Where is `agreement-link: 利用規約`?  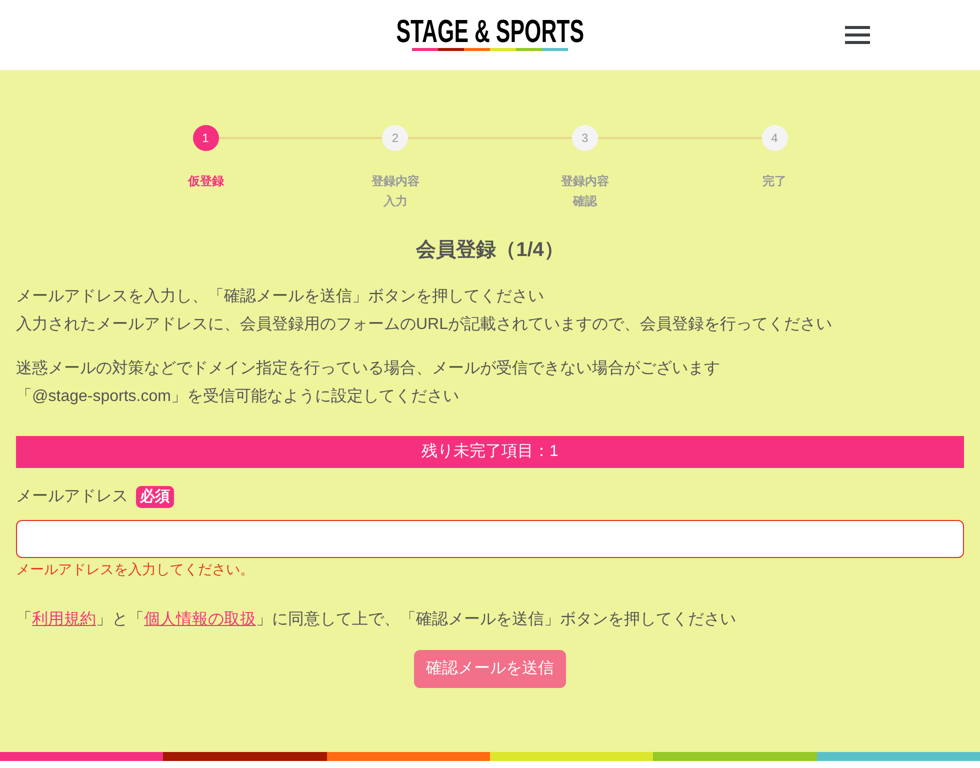 agreement-link: 利用規約 is located at coordinates (64, 619).